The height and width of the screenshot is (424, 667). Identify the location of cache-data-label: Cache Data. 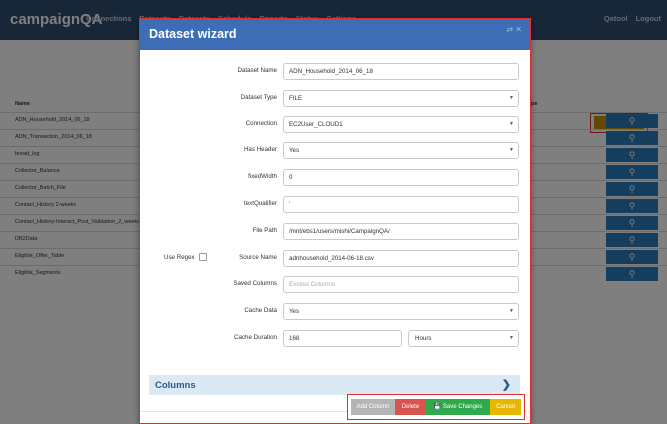
(260, 310).